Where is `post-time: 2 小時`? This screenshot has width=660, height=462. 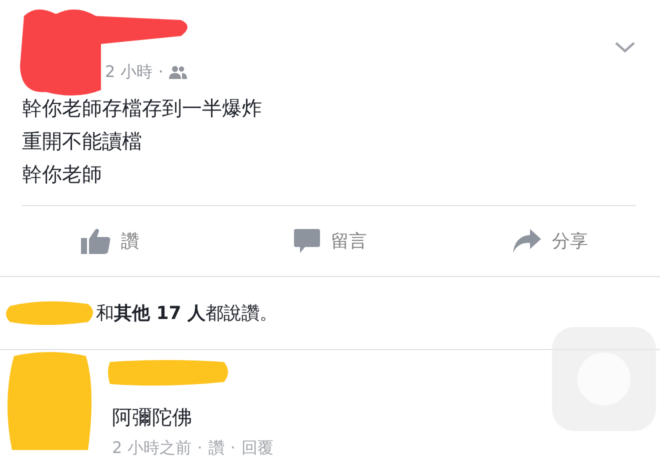 post-time: 2 小時 is located at coordinates (128, 72).